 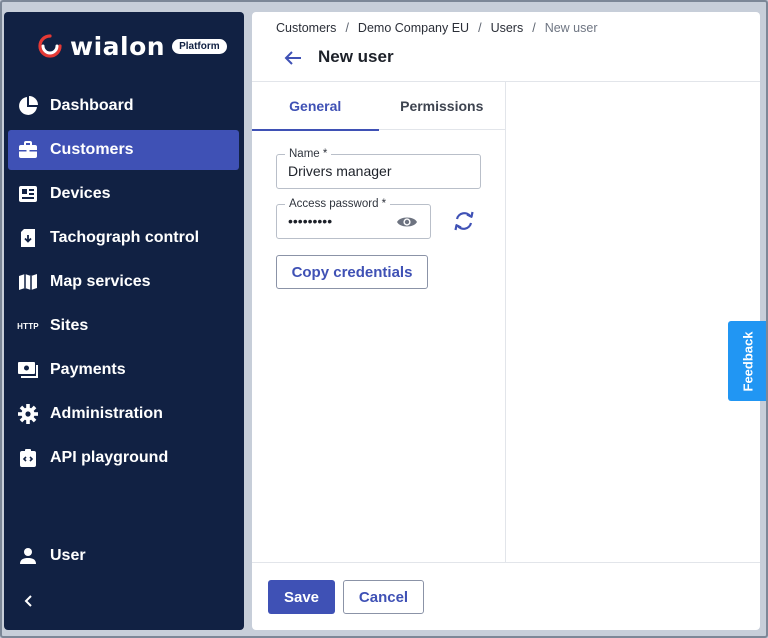 I want to click on sidebar-item-tachograph-control: Tachograph control, so click(x=123, y=238).